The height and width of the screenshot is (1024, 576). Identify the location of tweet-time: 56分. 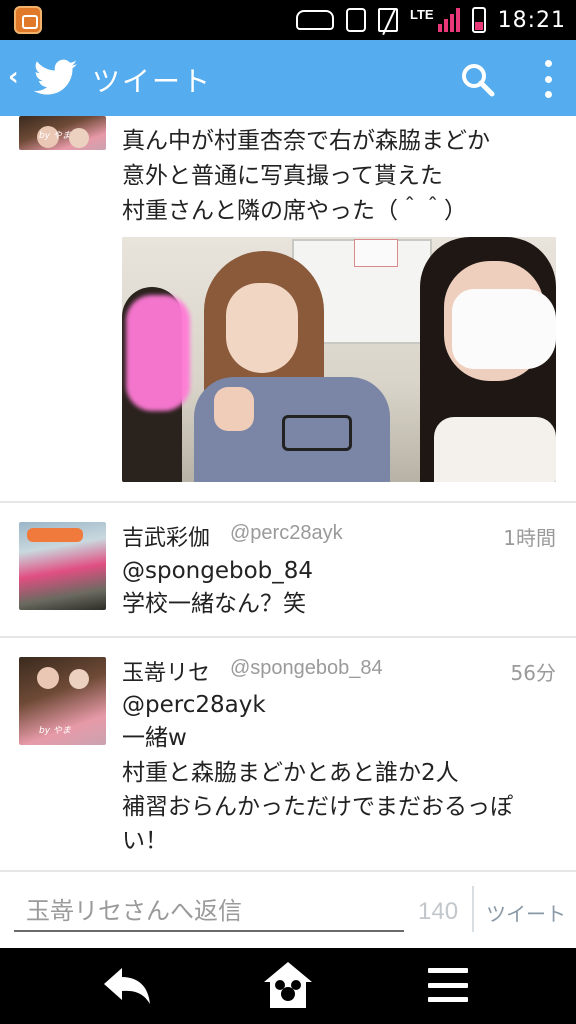
(533, 673).